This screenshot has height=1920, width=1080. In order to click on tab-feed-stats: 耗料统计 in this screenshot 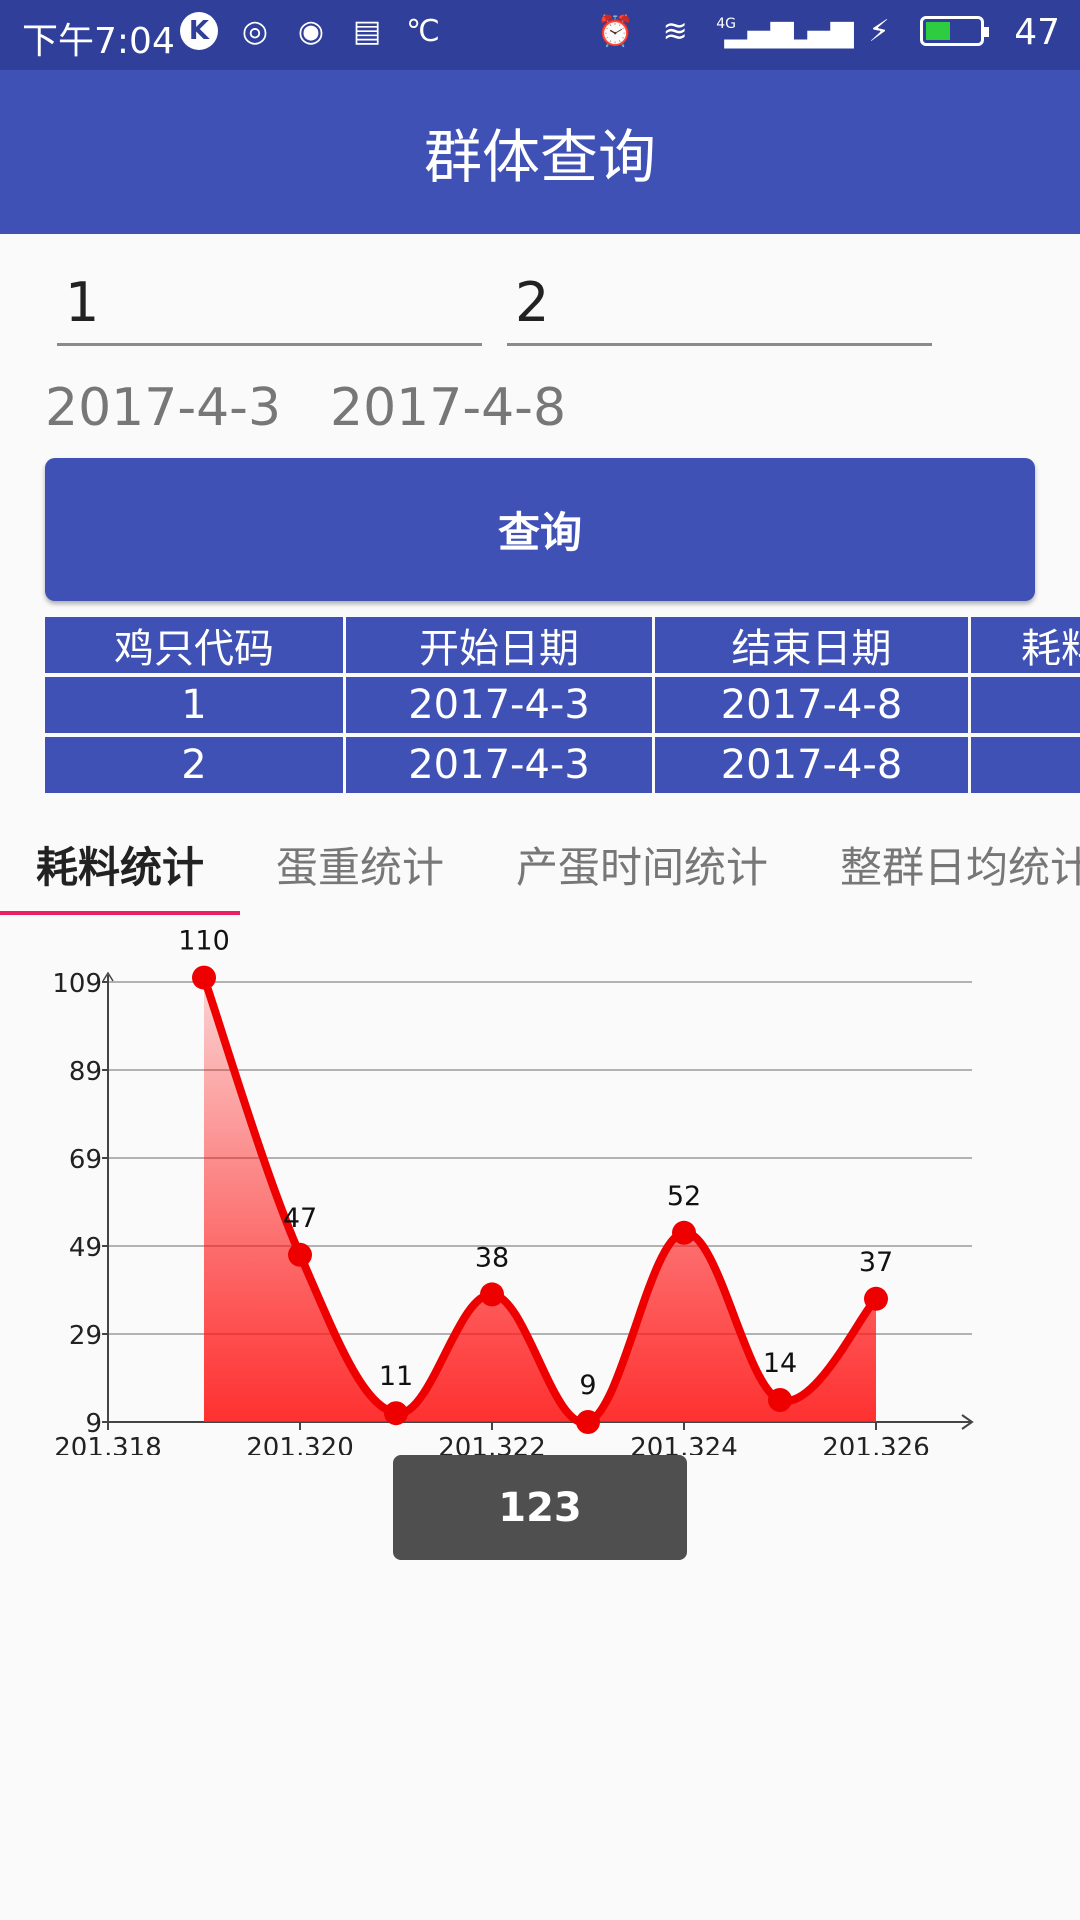, I will do `click(120, 864)`.